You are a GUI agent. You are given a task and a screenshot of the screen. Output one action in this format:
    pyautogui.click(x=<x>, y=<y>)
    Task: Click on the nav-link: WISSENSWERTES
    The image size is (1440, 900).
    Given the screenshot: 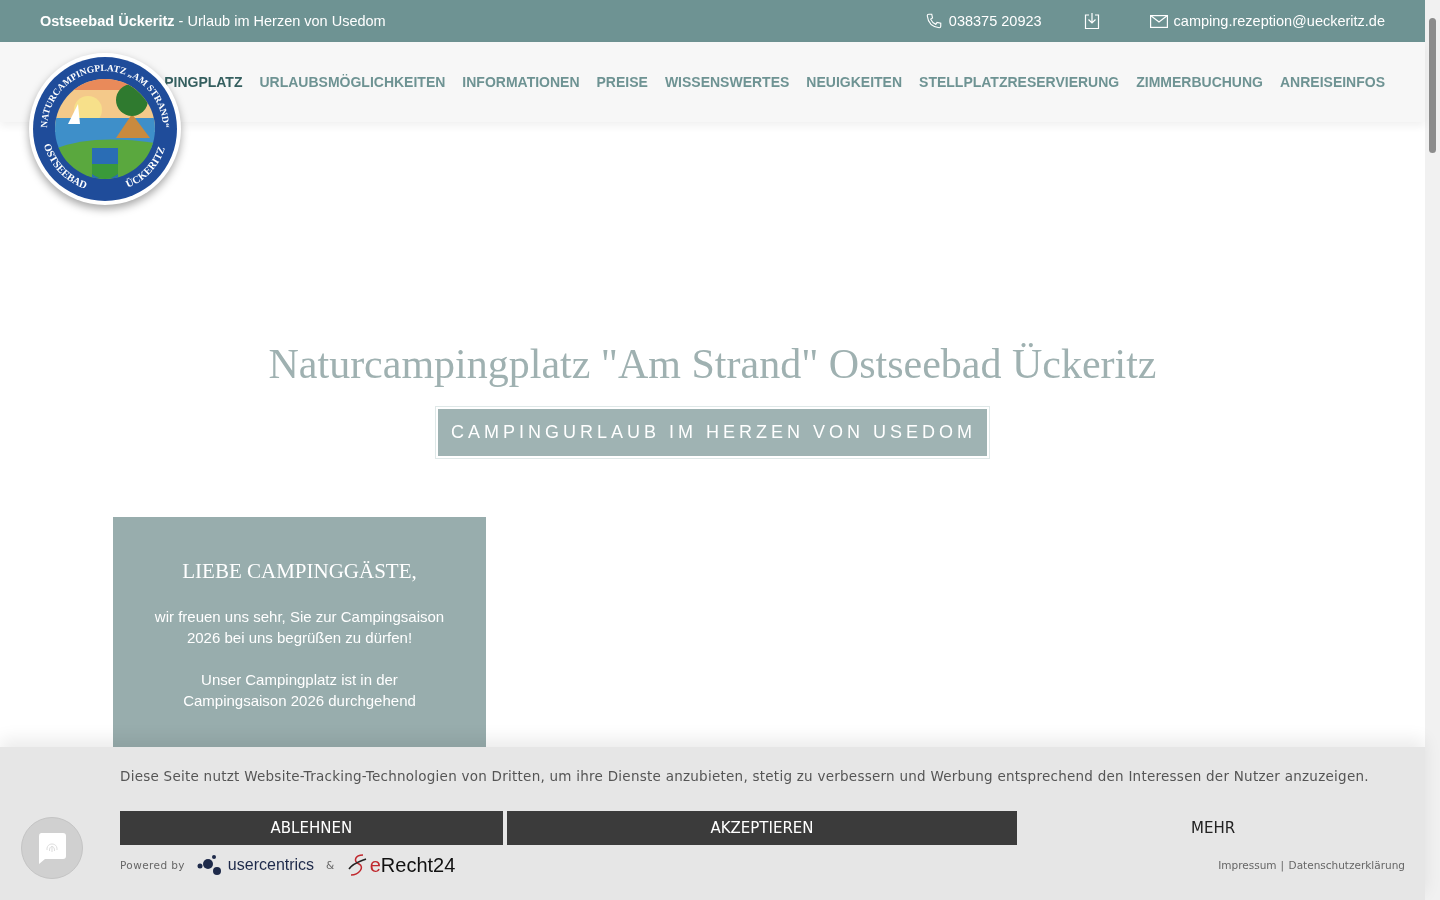 What is the action you would take?
    pyautogui.click(x=727, y=82)
    